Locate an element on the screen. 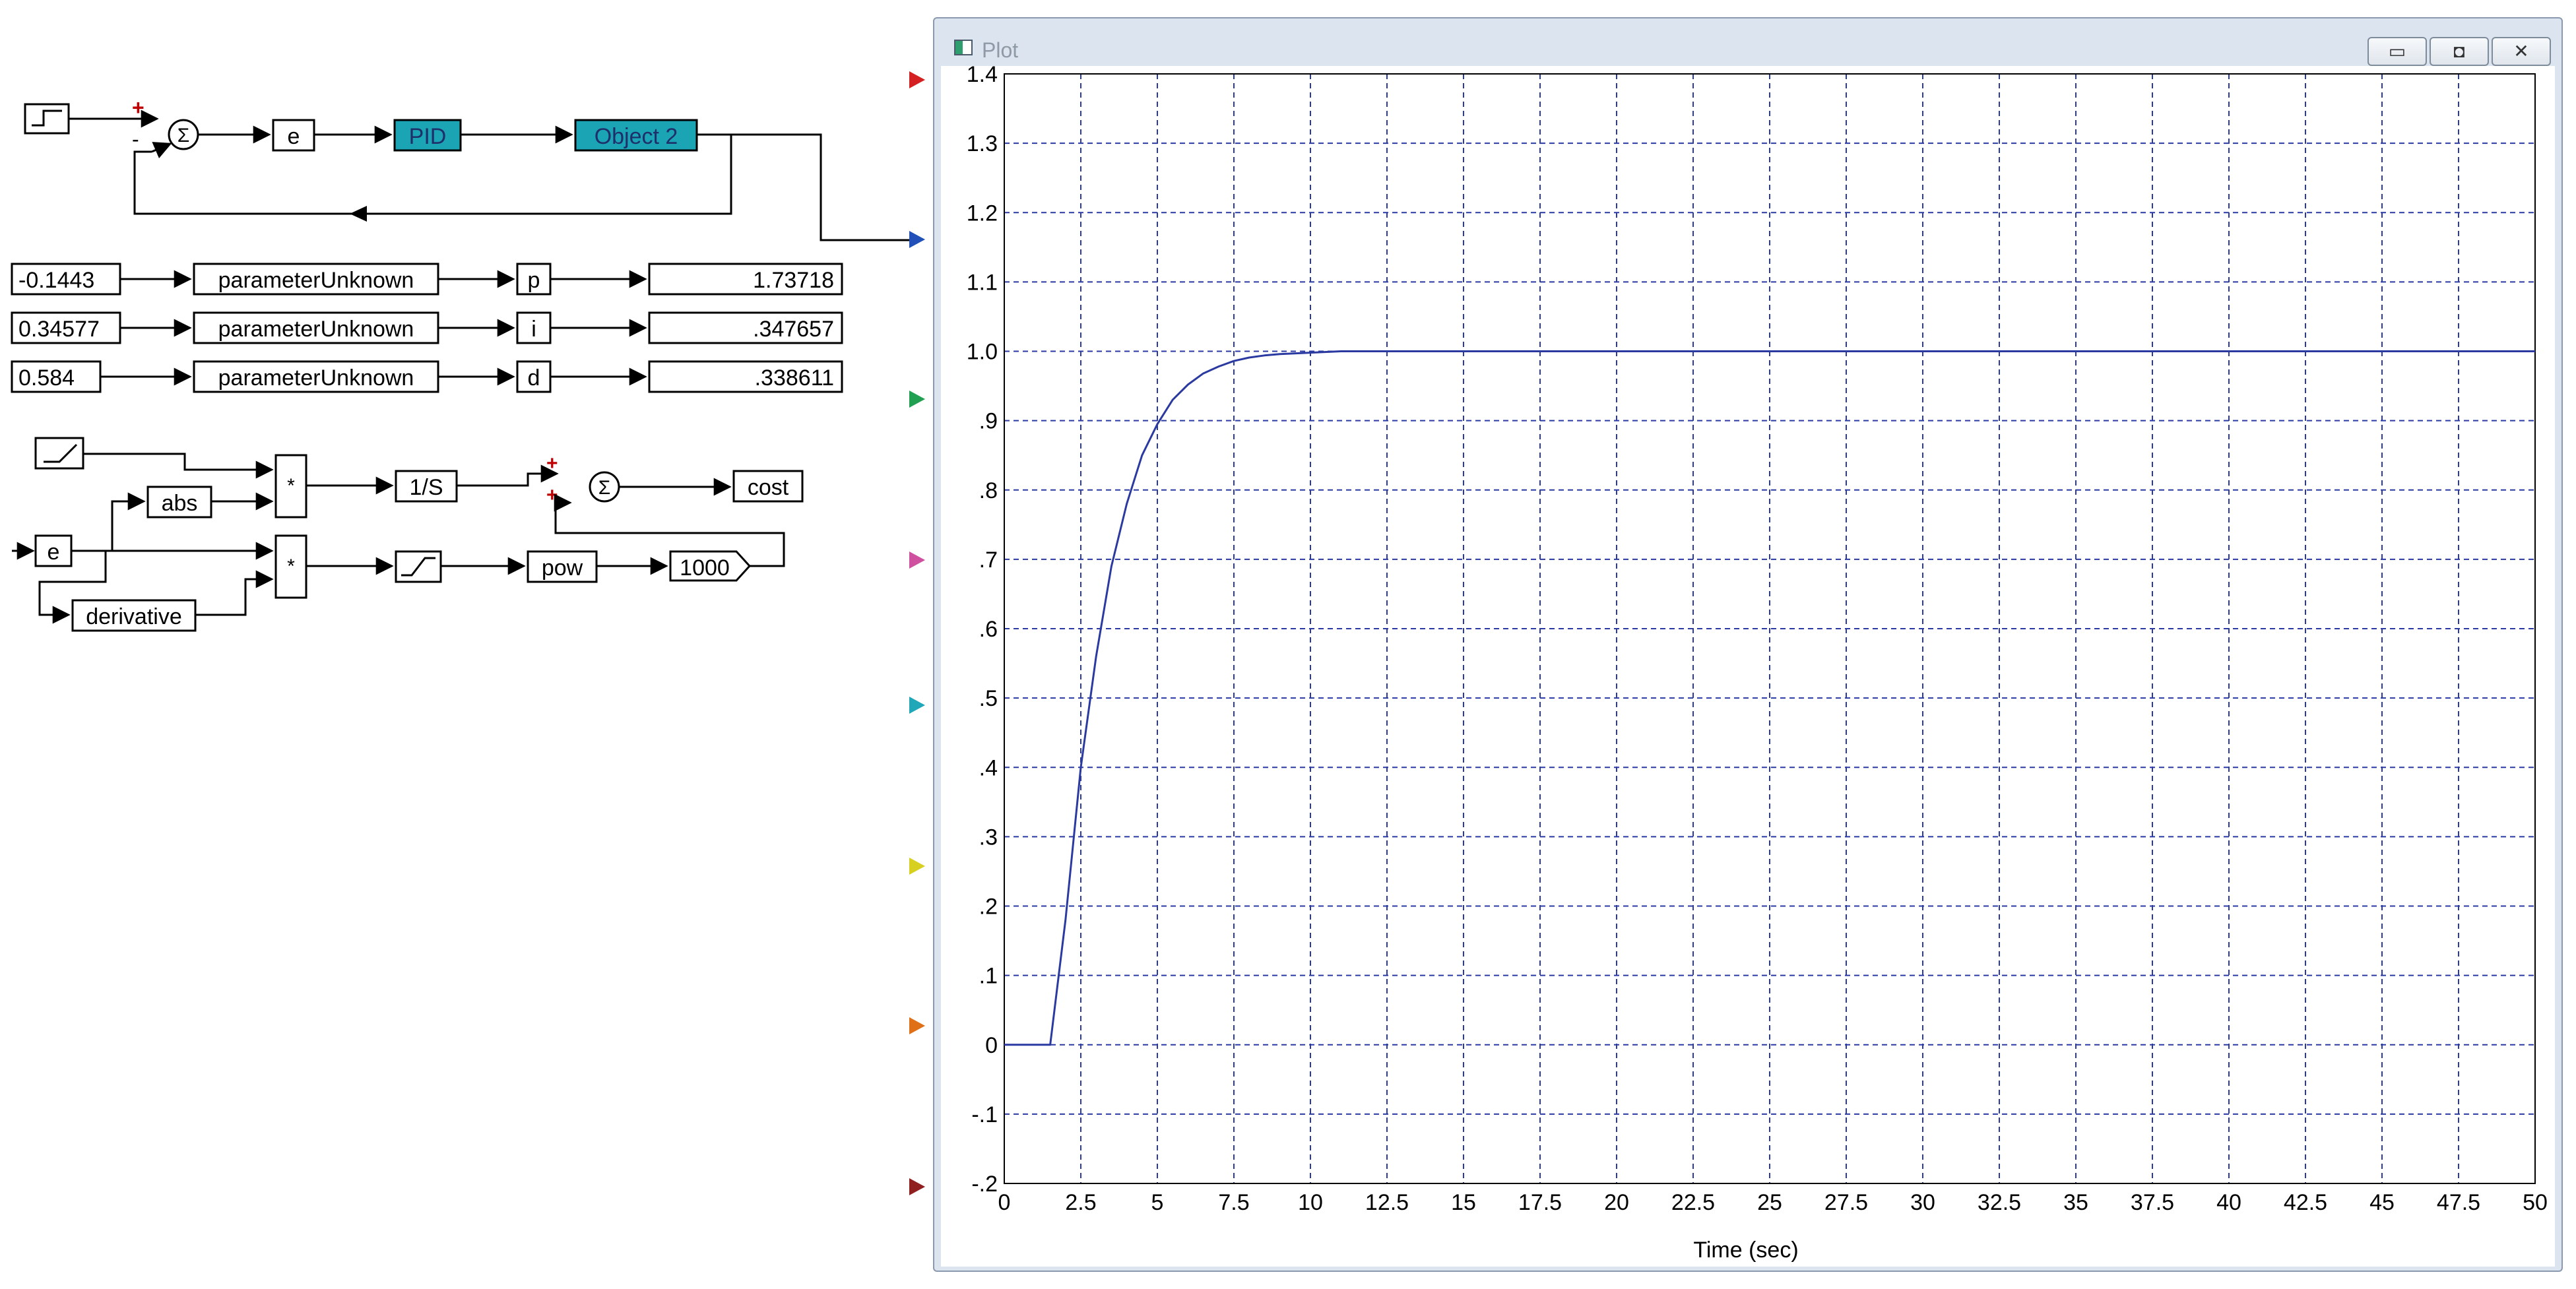 The height and width of the screenshot is (1289, 2576). derivative-label: derivative is located at coordinates (134, 616).